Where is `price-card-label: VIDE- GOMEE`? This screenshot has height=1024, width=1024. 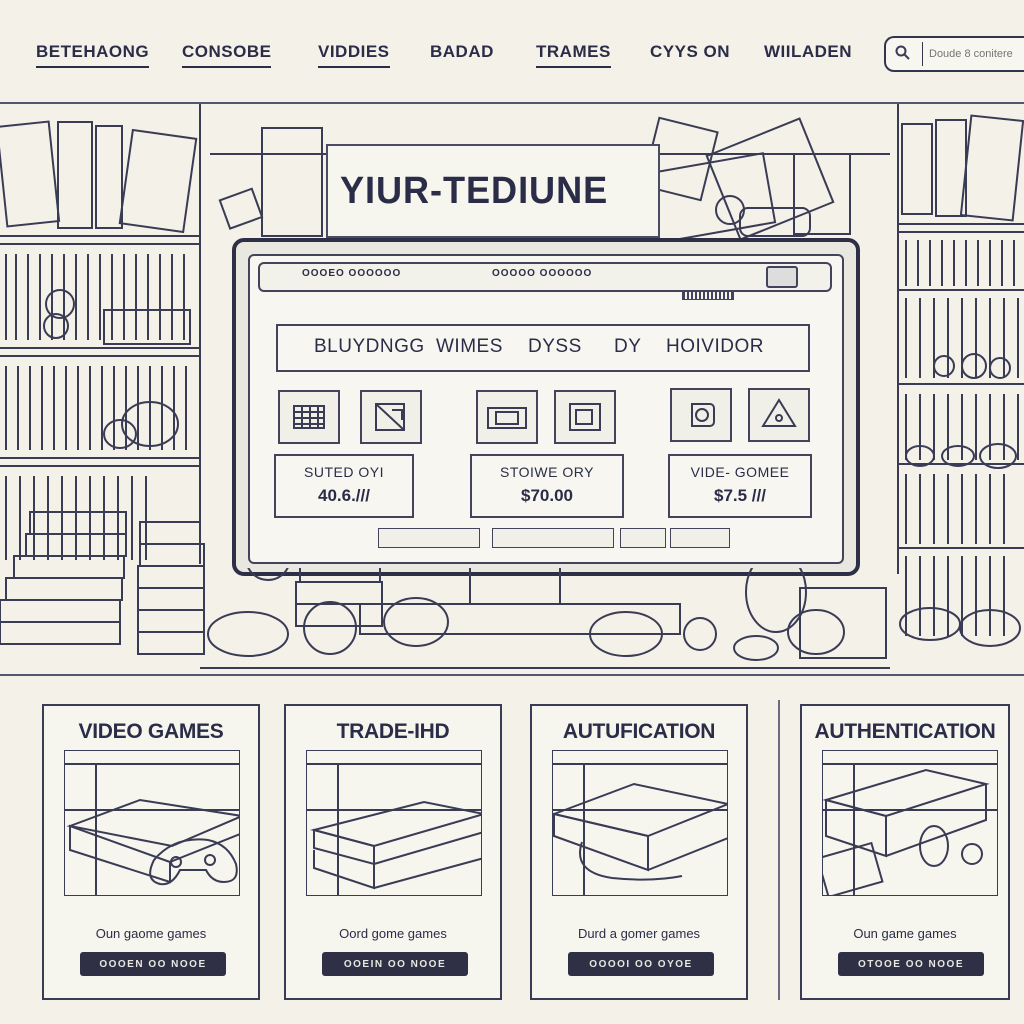
price-card-label: VIDE- GOMEE is located at coordinates (740, 472).